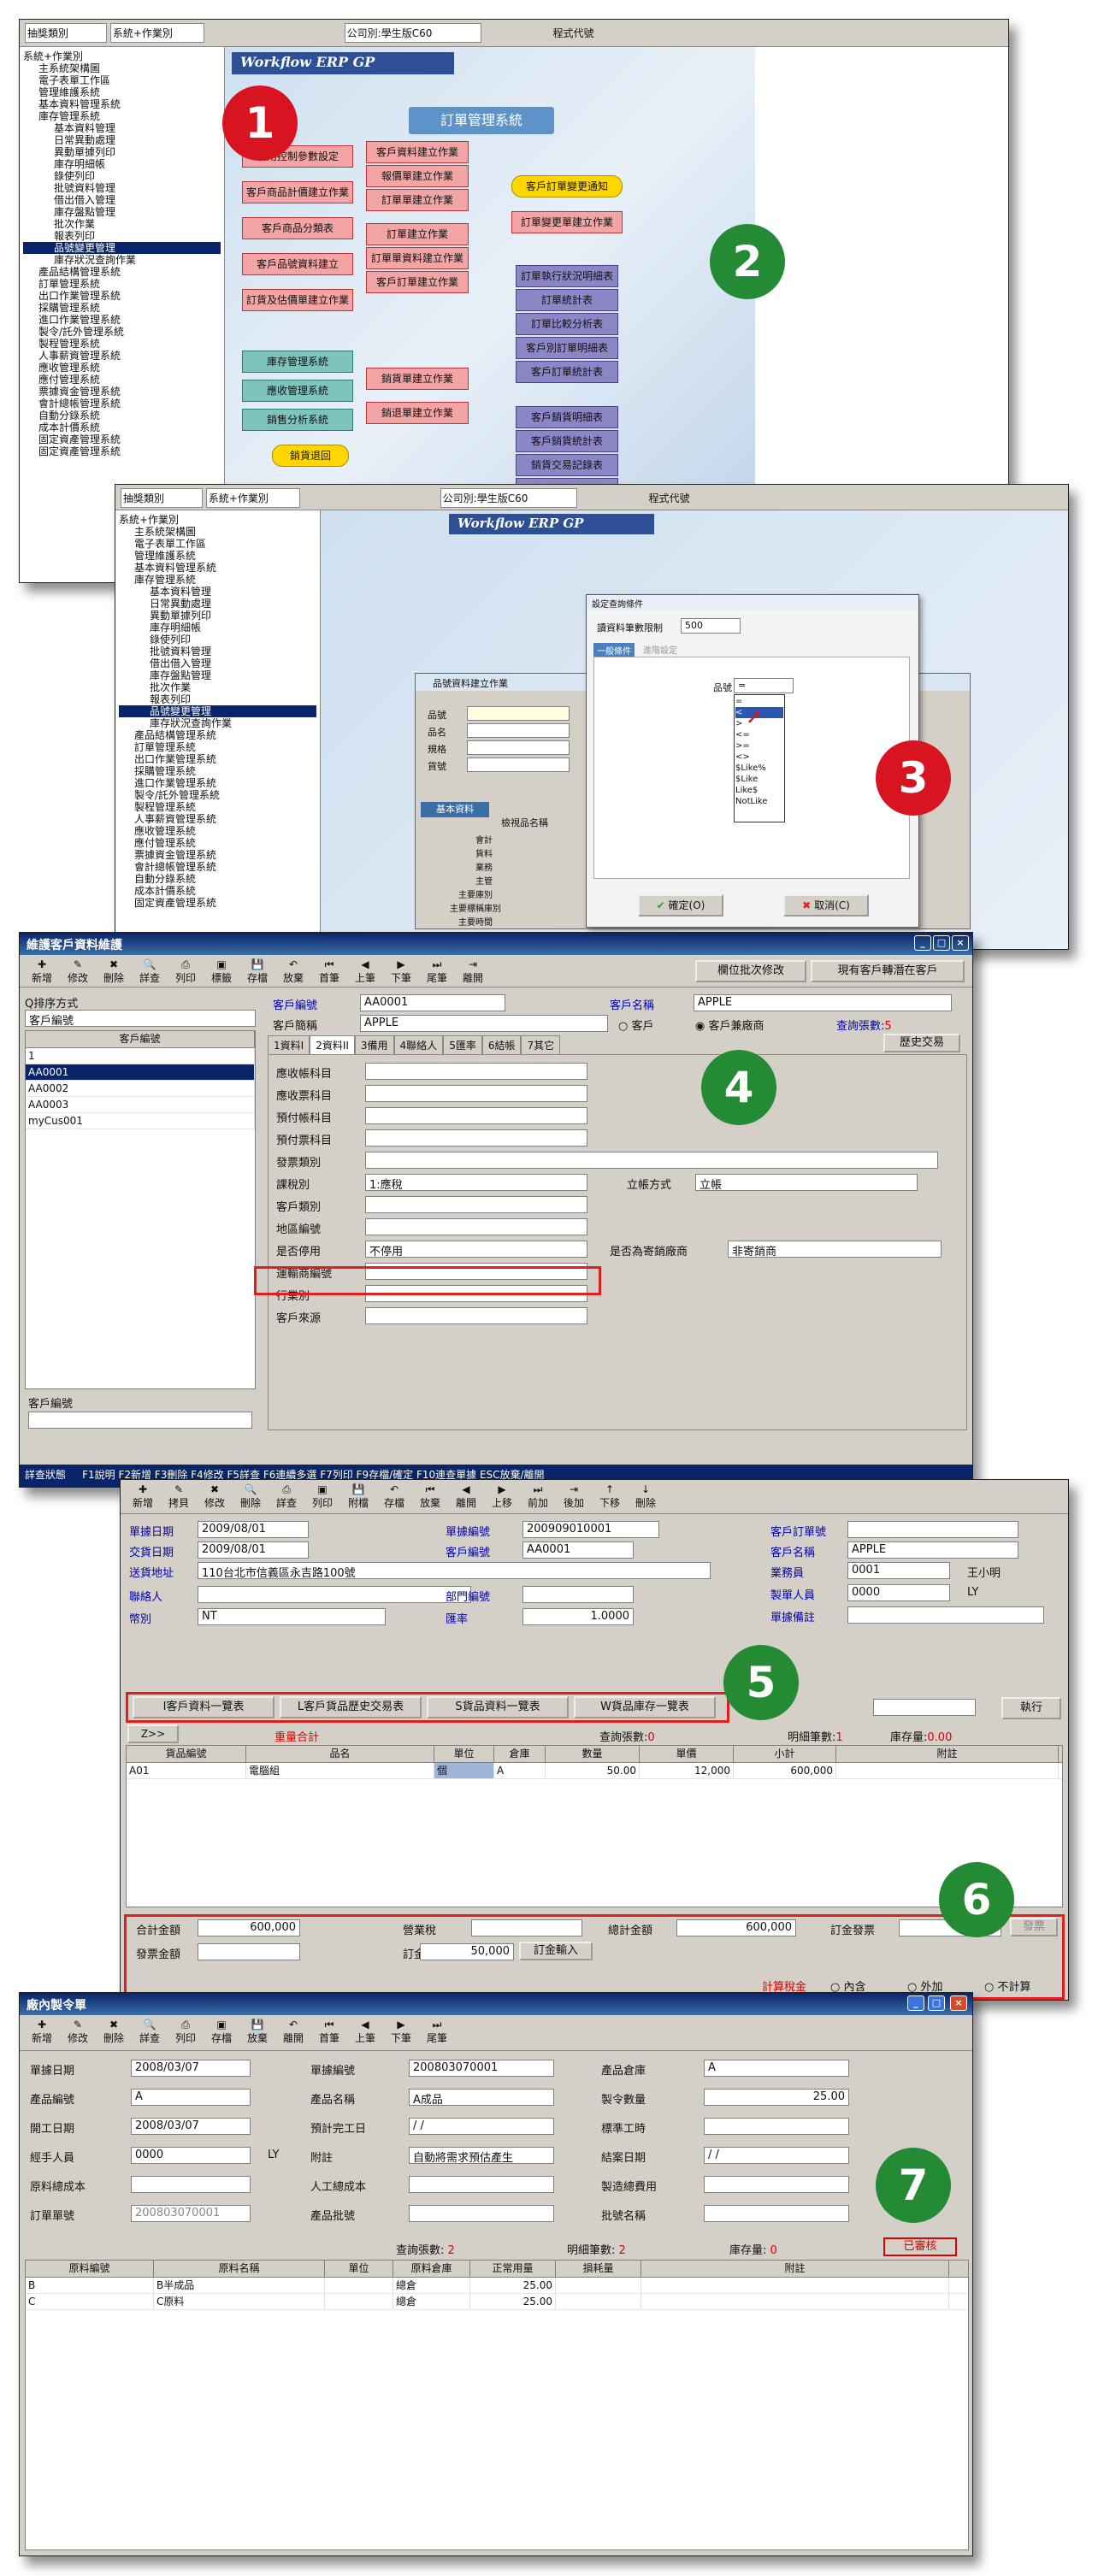 The image size is (1098, 2576). What do you see at coordinates (1034, 1927) in the screenshot?
I see `invoice-button: 發票` at bounding box center [1034, 1927].